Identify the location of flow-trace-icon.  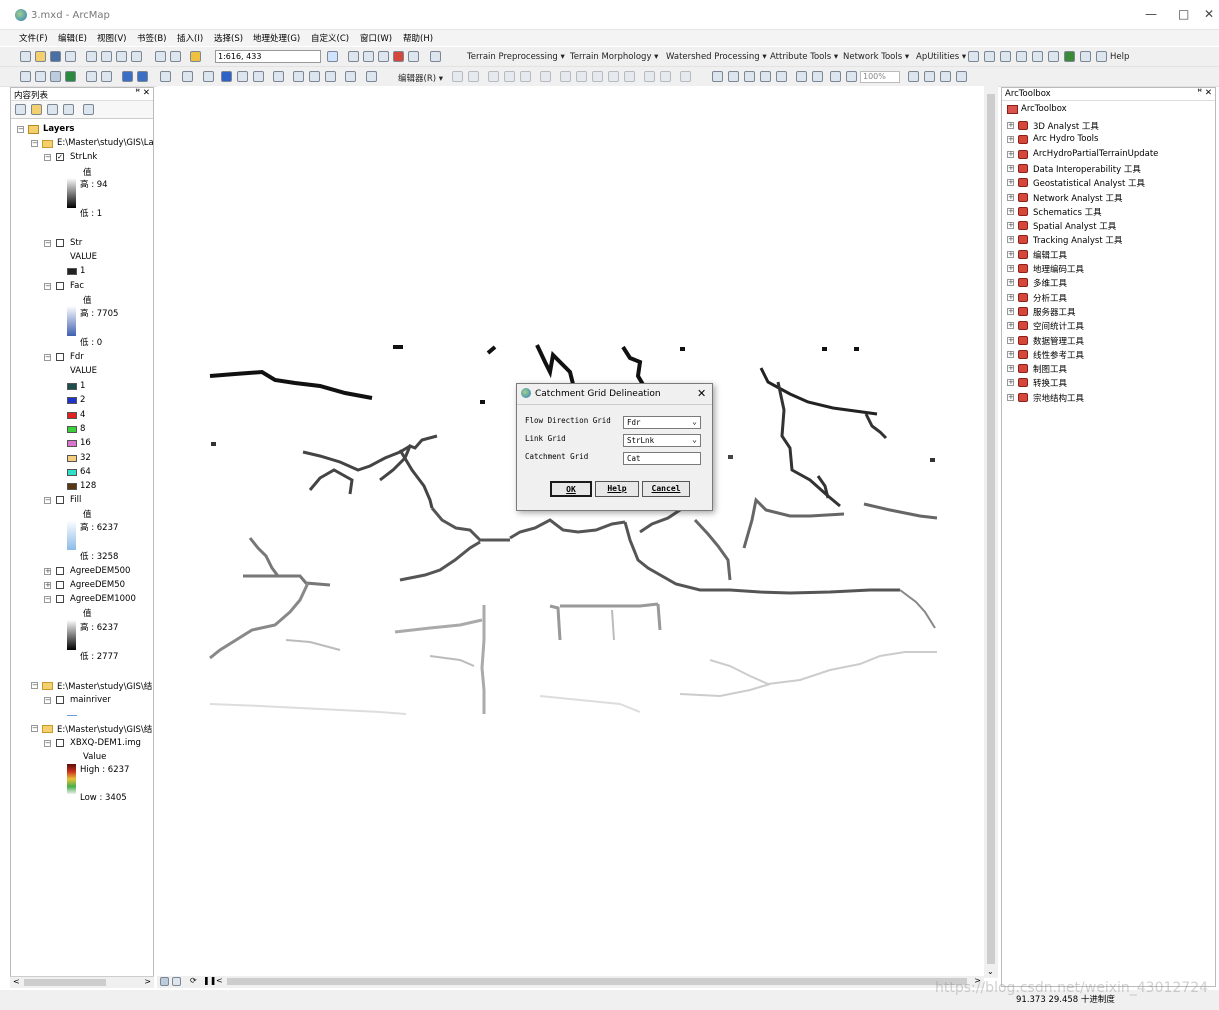
(1021, 56).